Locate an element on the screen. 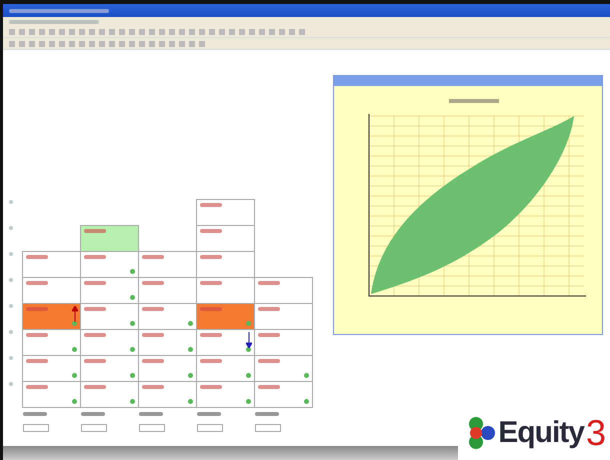 The height and width of the screenshot is (460, 610). logo-text: Equity is located at coordinates (541, 433).